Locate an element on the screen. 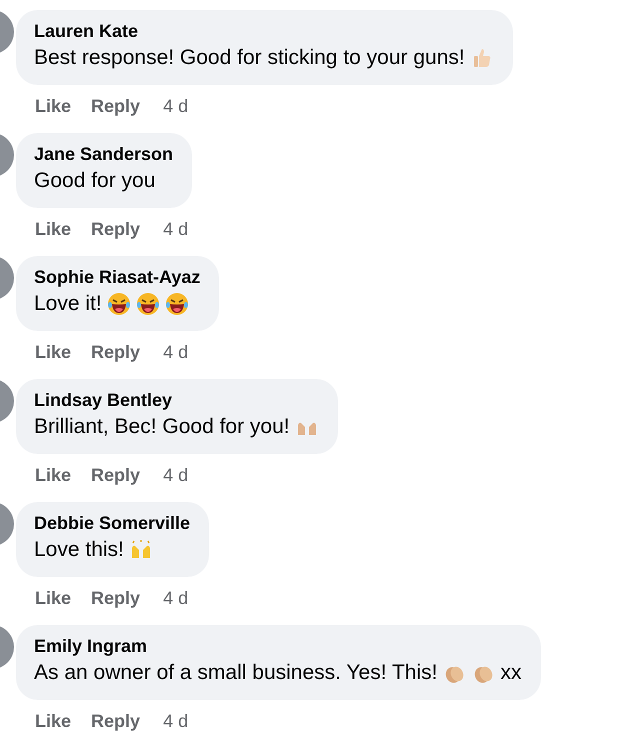 The image size is (634, 731). comment-text: Brilliant, Bec! Good for you! is located at coordinates (162, 427).